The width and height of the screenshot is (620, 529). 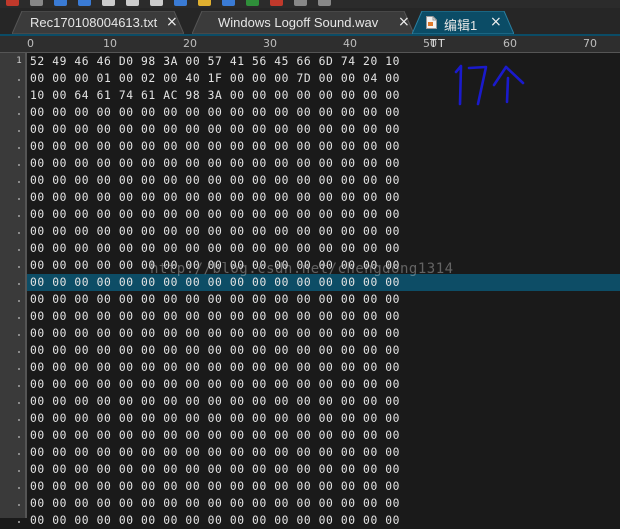 What do you see at coordinates (298, 22) in the screenshot?
I see `tab-label: Windows Logoff Sound.wav` at bounding box center [298, 22].